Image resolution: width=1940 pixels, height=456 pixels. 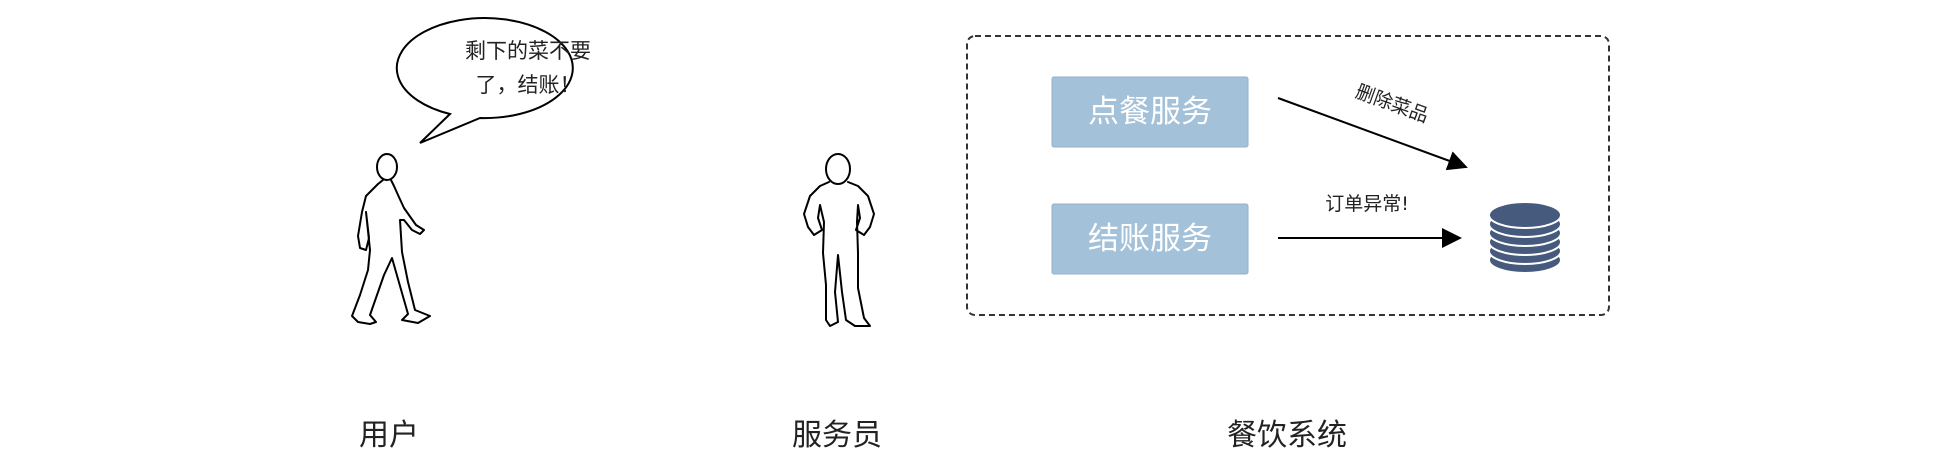 I want to click on order-service-box: 点餐服务, so click(x=1150, y=112).